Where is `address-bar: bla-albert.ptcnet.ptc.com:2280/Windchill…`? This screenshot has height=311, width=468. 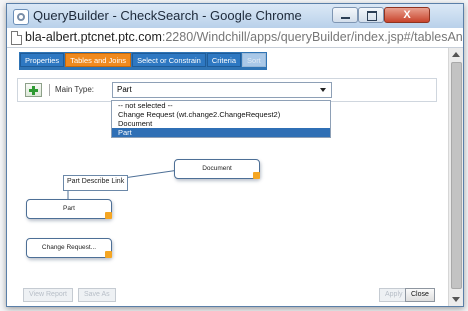 address-bar: bla-albert.ptcnet.ptc.com:2280/Windchill… is located at coordinates (235, 38).